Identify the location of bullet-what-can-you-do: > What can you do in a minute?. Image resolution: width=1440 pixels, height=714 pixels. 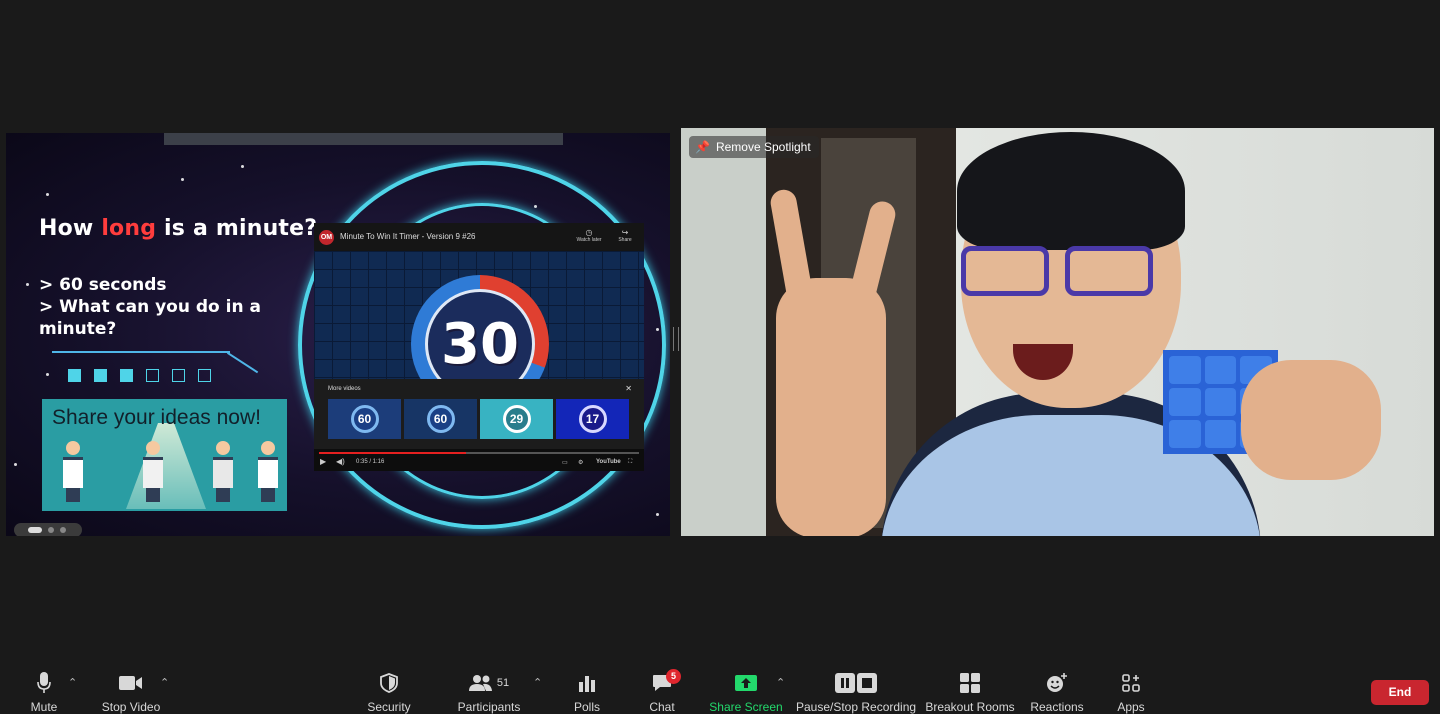
(150, 318).